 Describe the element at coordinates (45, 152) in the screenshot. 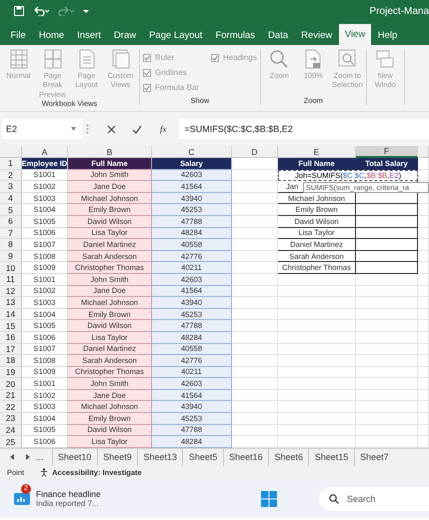

I see `column-header: A` at that location.